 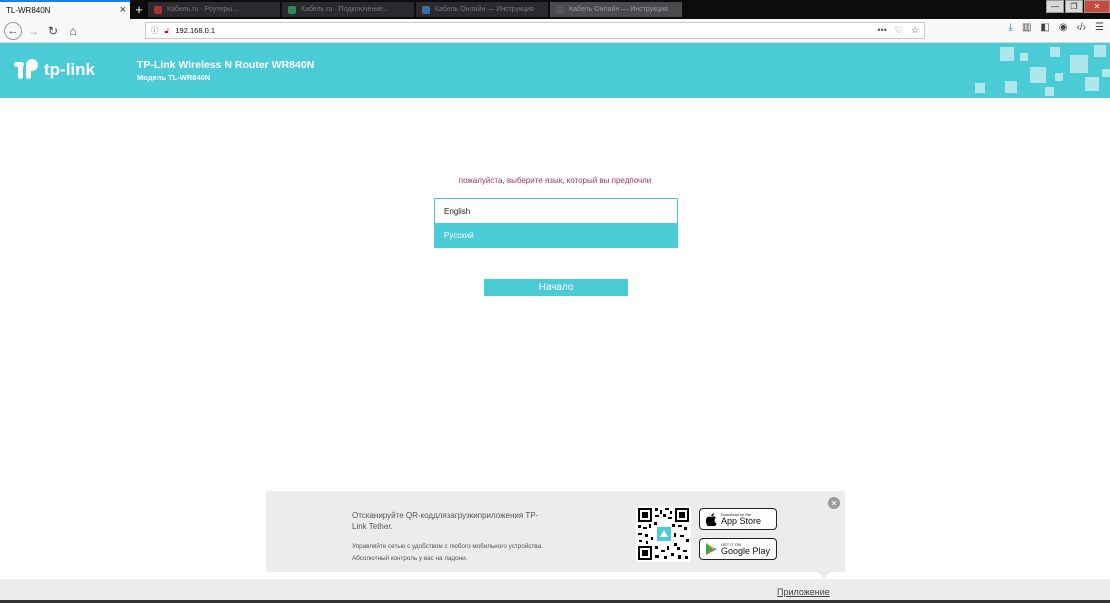 What do you see at coordinates (556, 235) in the screenshot?
I see `language-option-russian: Русский` at bounding box center [556, 235].